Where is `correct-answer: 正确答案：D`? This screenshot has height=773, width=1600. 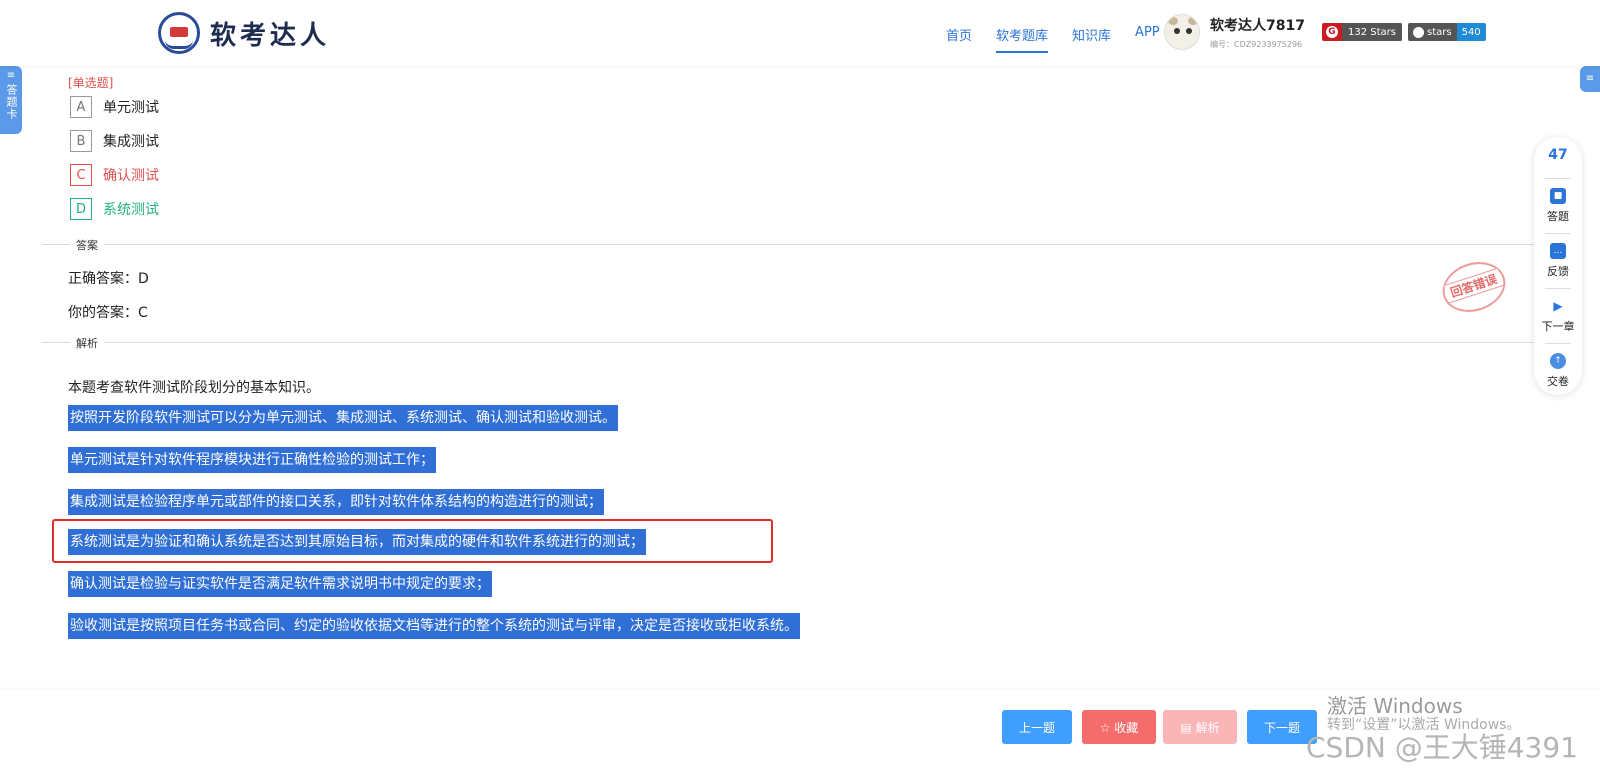 correct-answer: 正确答案：D is located at coordinates (108, 279).